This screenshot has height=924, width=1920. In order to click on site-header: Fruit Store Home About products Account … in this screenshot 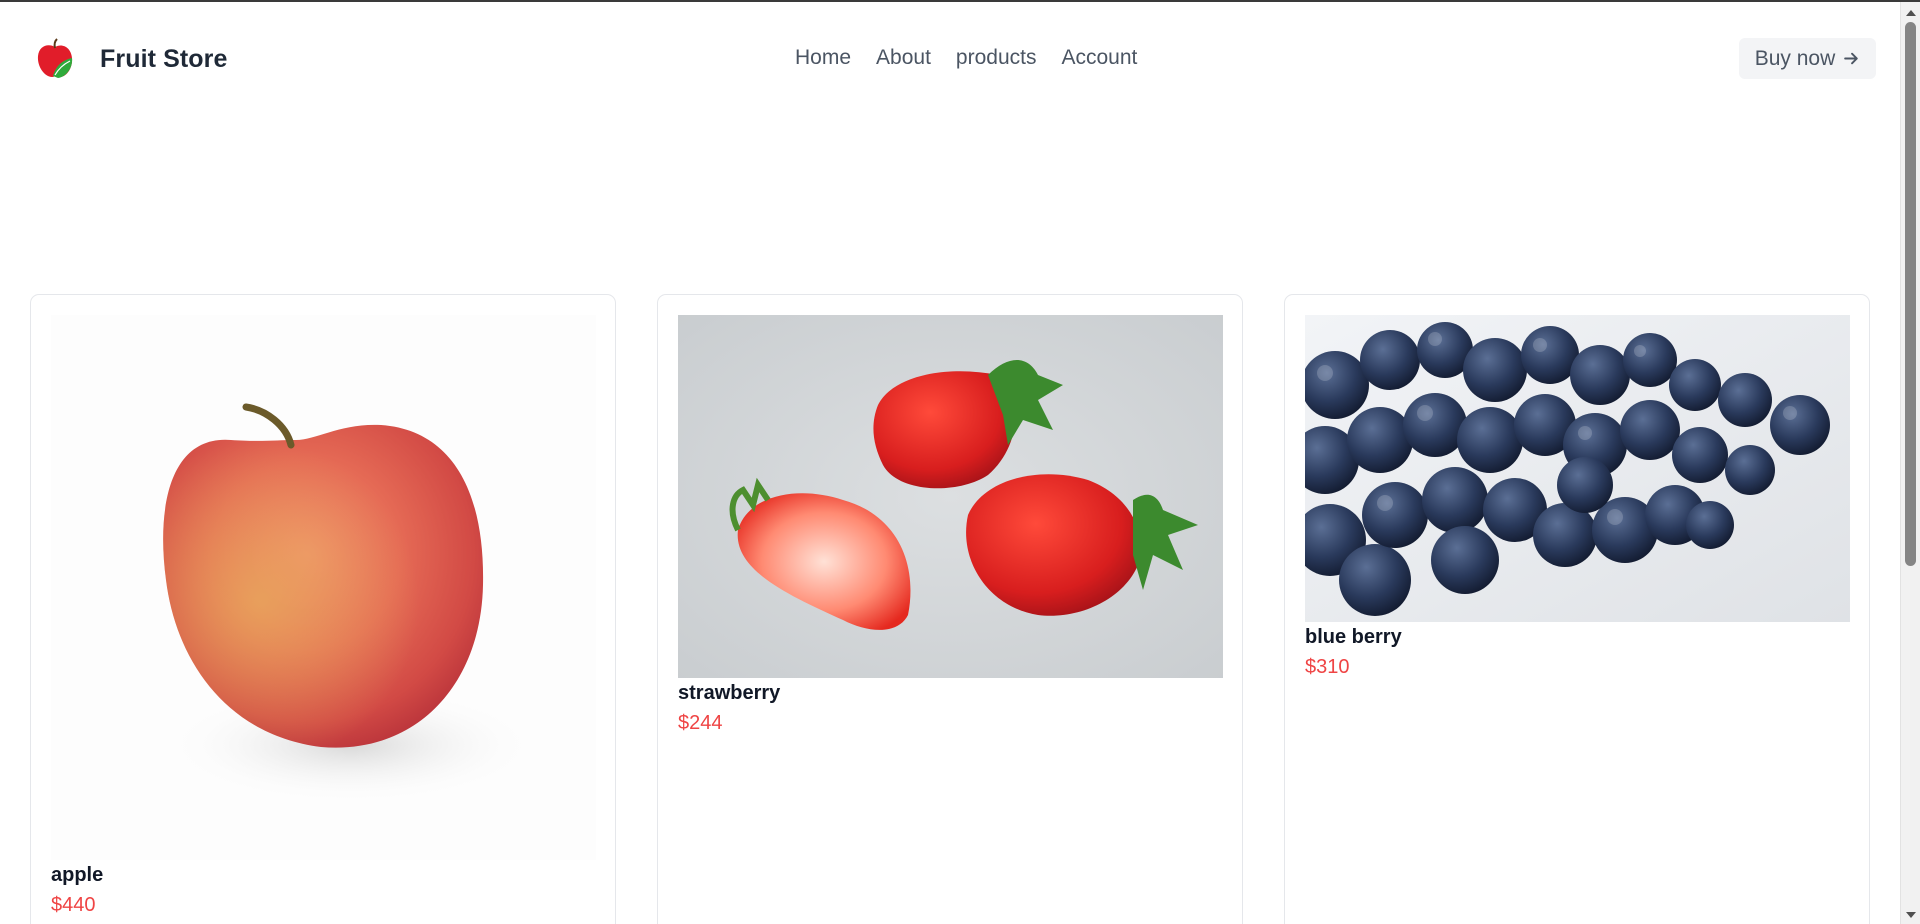, I will do `click(950, 58)`.